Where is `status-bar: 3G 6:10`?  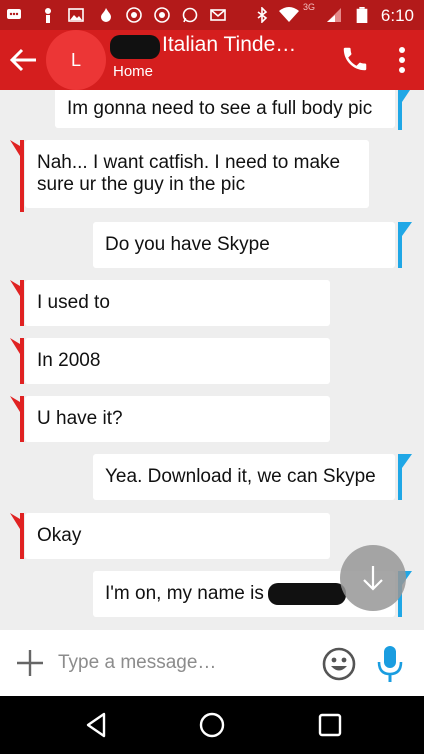
status-bar: 3G 6:10 is located at coordinates (212, 15).